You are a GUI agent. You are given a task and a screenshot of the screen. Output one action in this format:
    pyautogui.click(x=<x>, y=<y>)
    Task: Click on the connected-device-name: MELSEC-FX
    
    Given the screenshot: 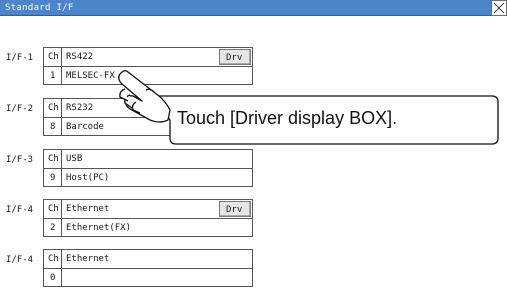 What is the action you would take?
    pyautogui.click(x=90, y=76)
    